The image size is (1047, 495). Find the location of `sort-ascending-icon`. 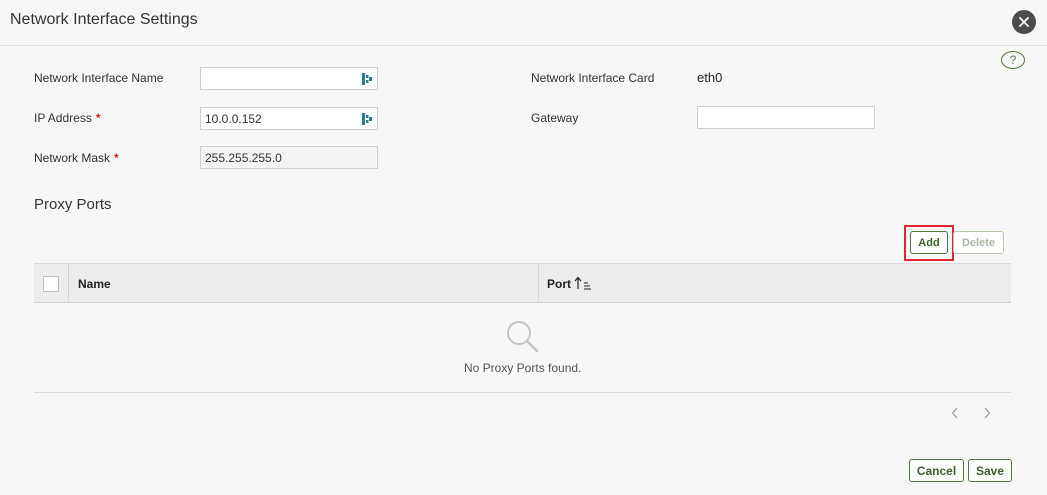

sort-ascending-icon is located at coordinates (583, 283).